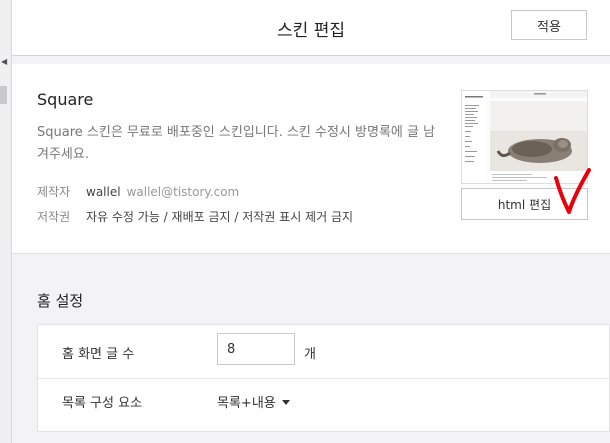 The height and width of the screenshot is (443, 610). What do you see at coordinates (6, 221) in the screenshot?
I see `left-panel-edge: ◀` at bounding box center [6, 221].